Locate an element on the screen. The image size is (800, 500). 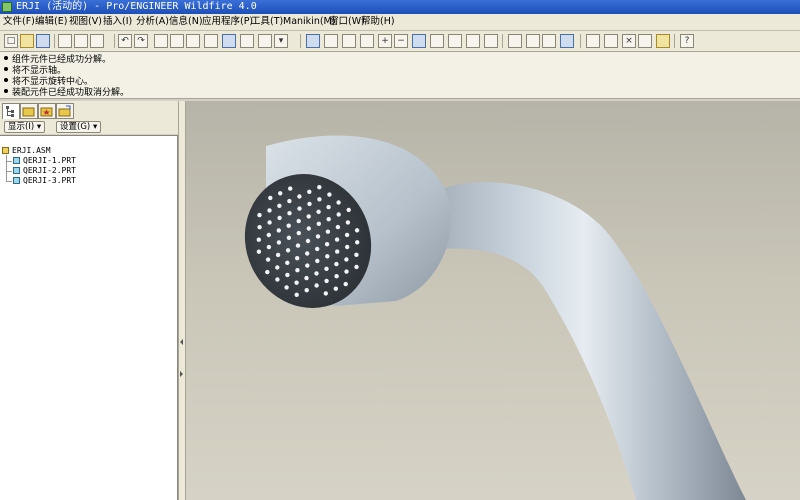
zoom-out-icon: − is located at coordinates (401, 41).